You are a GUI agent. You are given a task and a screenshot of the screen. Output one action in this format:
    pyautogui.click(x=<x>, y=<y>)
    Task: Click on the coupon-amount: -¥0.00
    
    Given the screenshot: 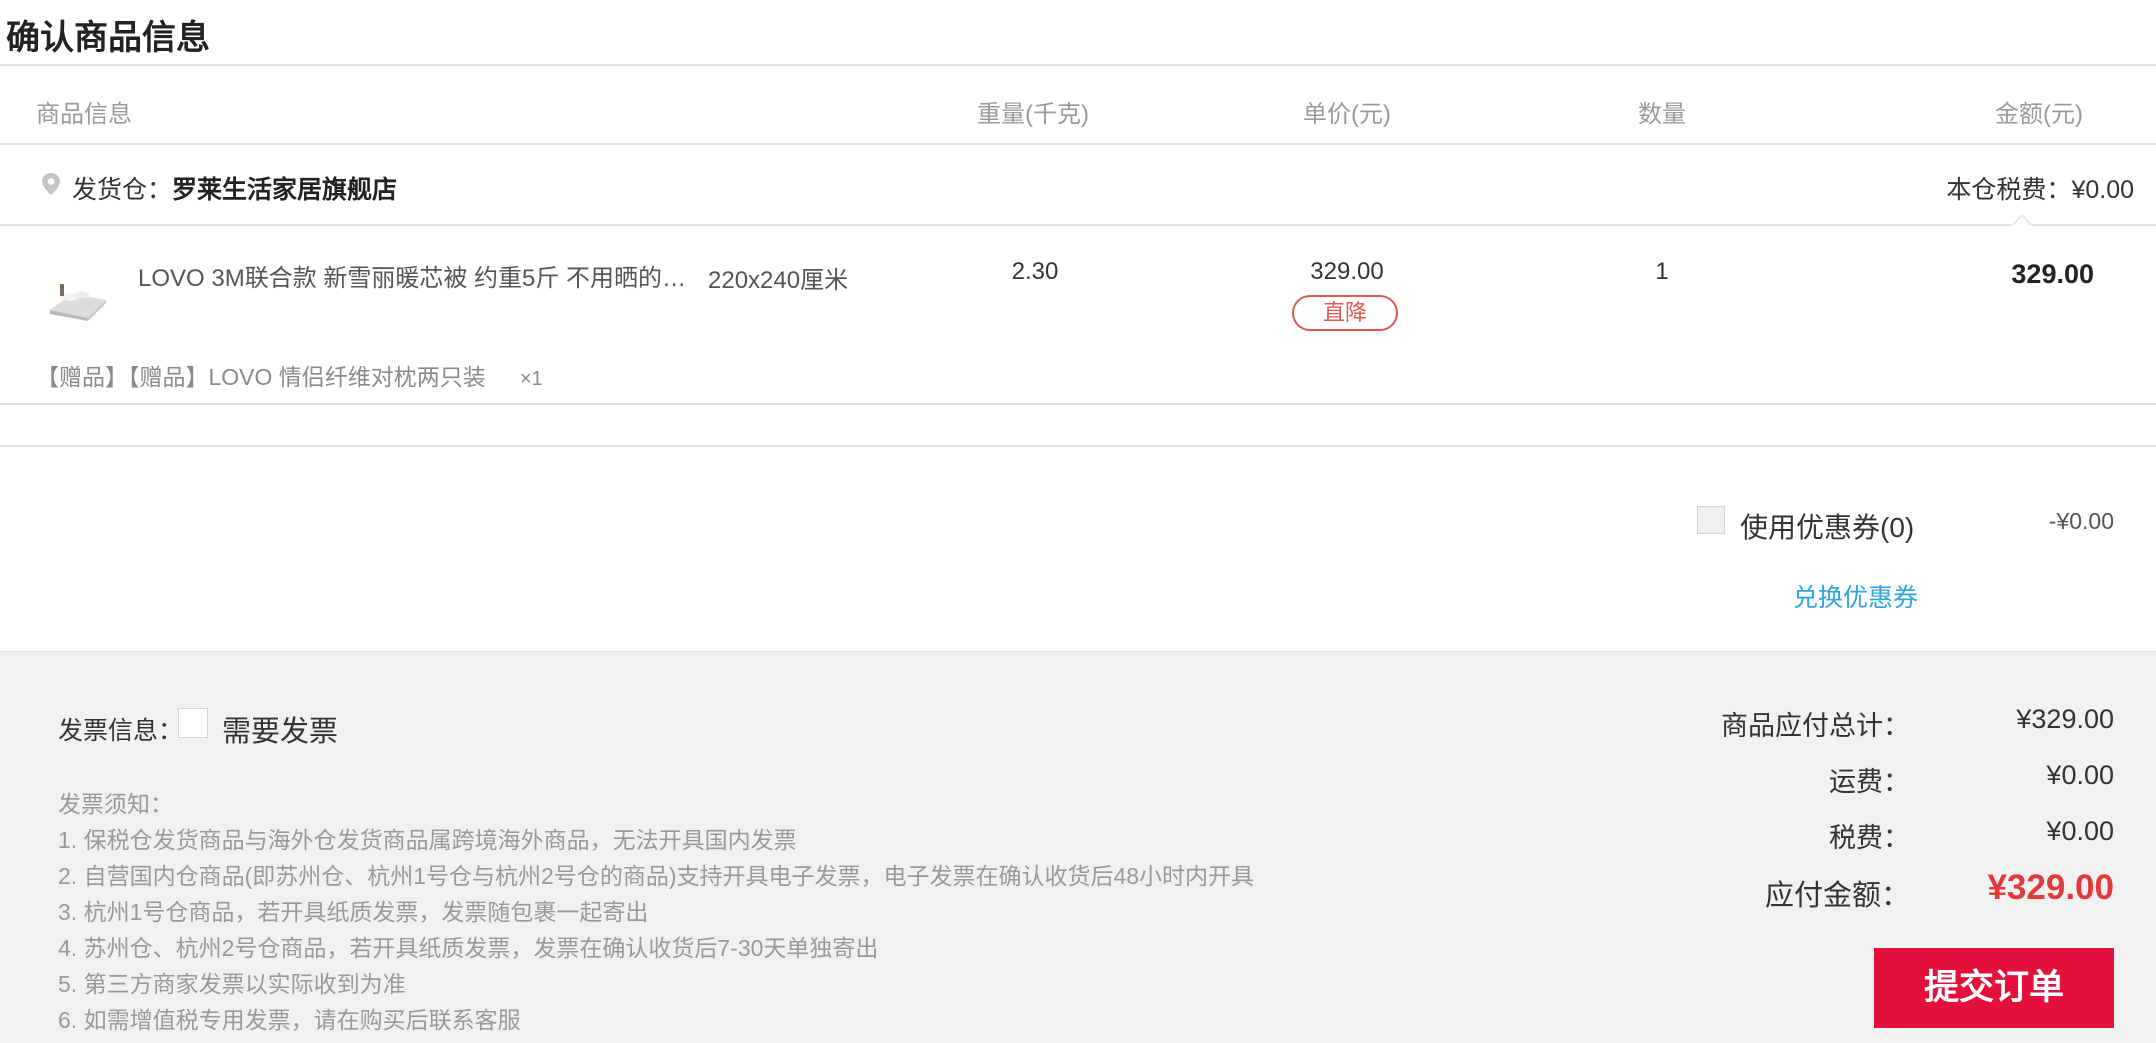 What is the action you would take?
    pyautogui.click(x=2081, y=521)
    